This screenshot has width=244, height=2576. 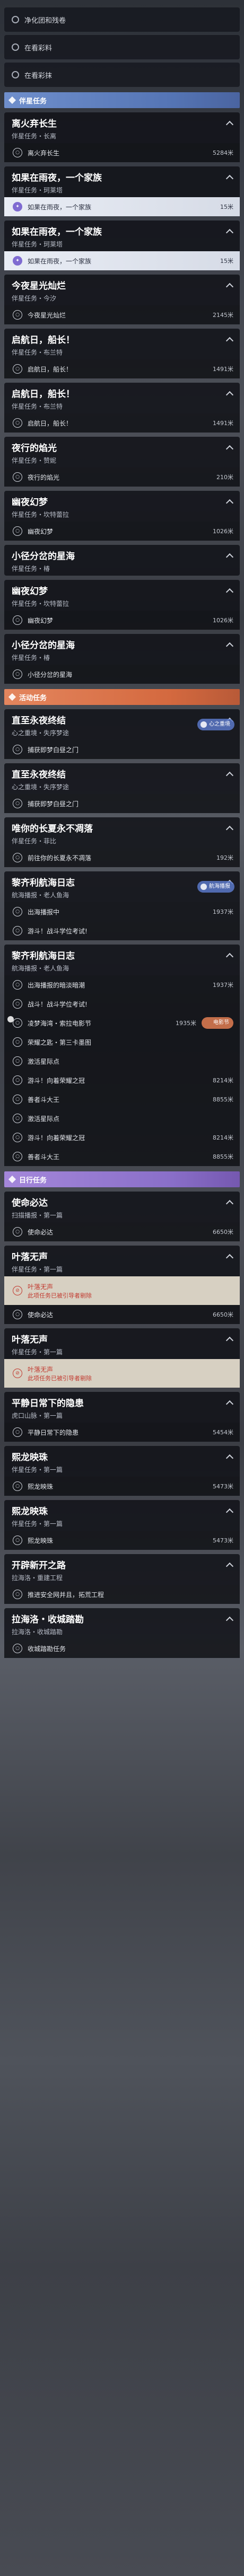 I want to click on section-header: 伴星任务, so click(x=122, y=100).